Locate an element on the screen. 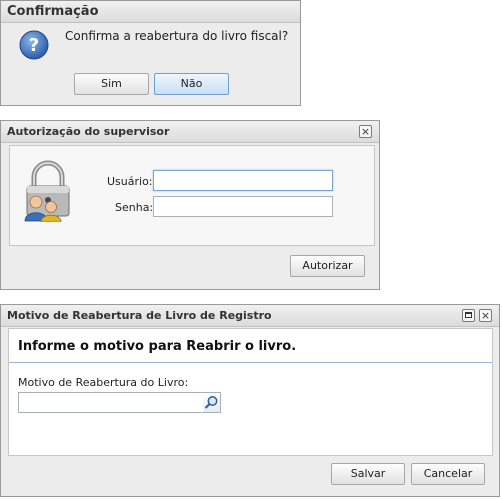 The height and width of the screenshot is (499, 502). reason-heading-divider is located at coordinates (250, 362).